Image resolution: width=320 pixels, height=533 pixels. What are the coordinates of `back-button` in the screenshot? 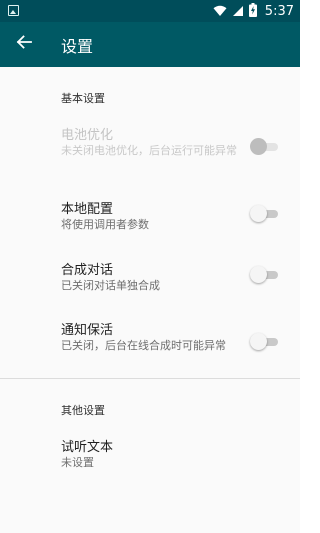 It's located at (24, 44).